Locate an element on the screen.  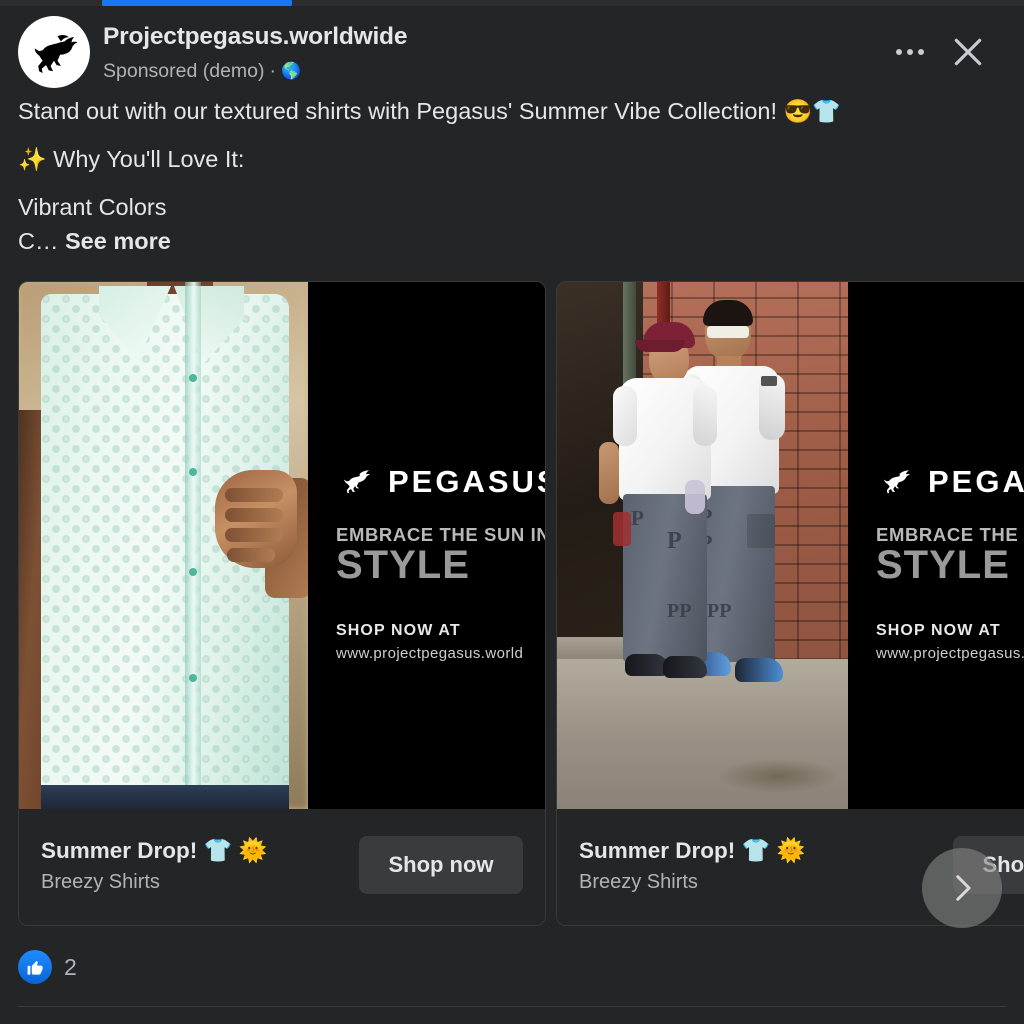
post-line-2: ✨ Why You'll Love It: is located at coordinates (131, 159).